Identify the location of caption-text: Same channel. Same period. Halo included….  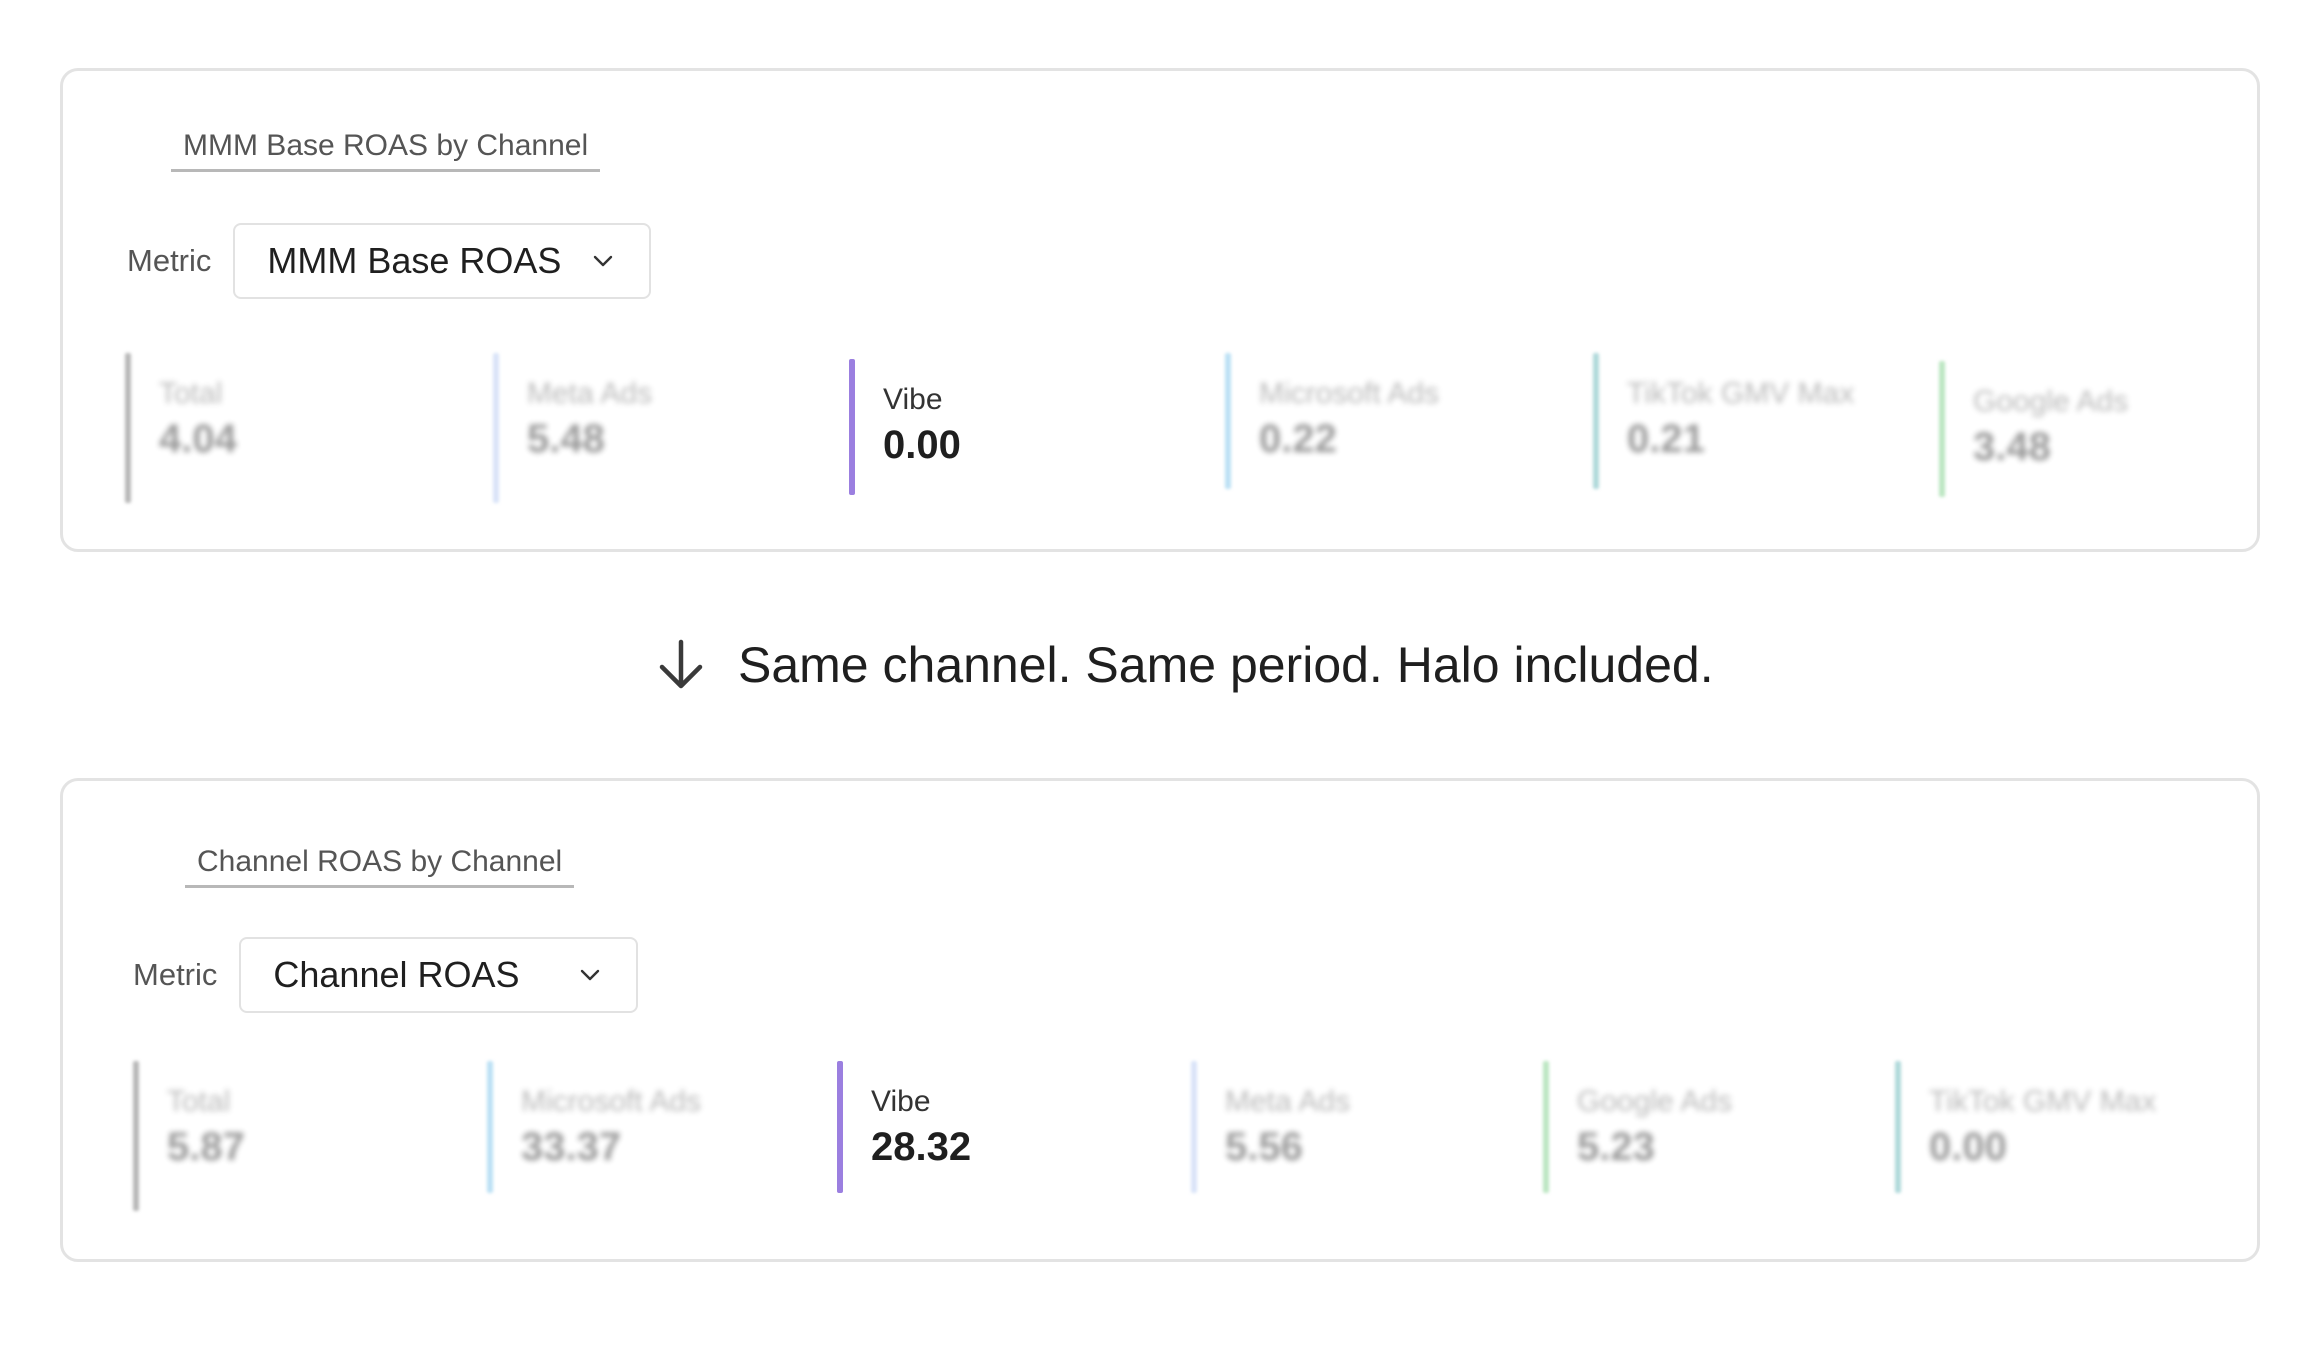
(1226, 665).